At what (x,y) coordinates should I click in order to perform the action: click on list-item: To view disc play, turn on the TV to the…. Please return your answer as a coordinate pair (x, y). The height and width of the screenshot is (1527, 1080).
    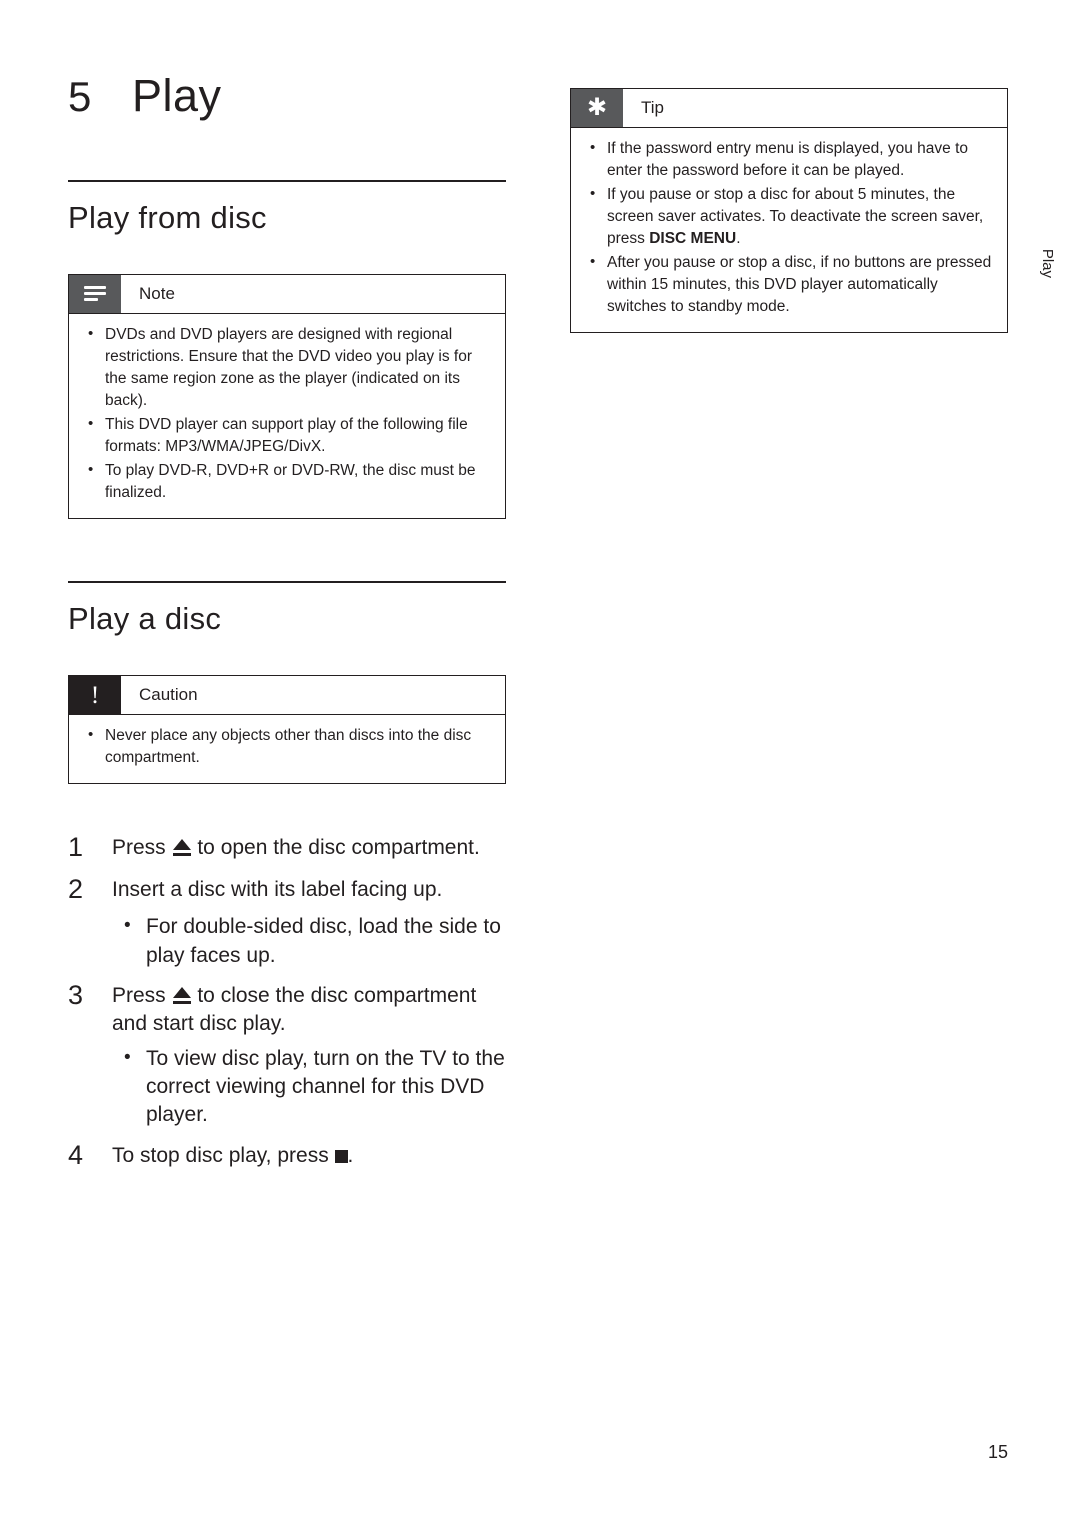
    Looking at the image, I should click on (310, 1087).